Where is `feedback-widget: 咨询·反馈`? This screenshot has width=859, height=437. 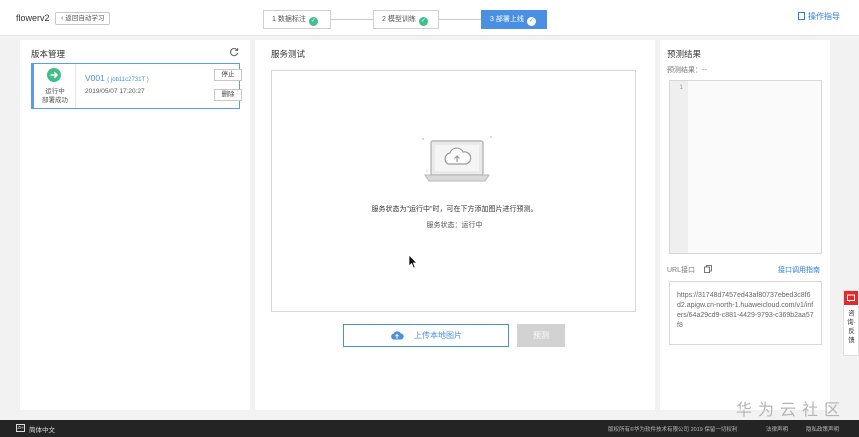
feedback-widget: 咨询·反馈 is located at coordinates (851, 323).